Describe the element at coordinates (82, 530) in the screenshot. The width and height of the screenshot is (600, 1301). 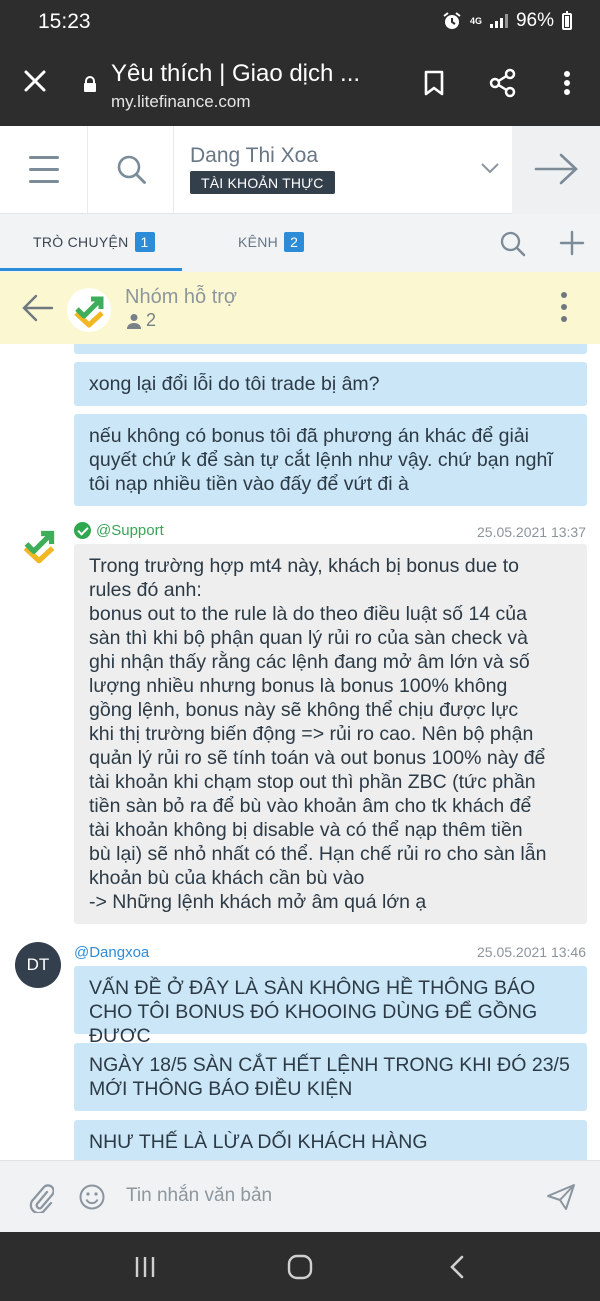
I see `verified-check-icon` at that location.